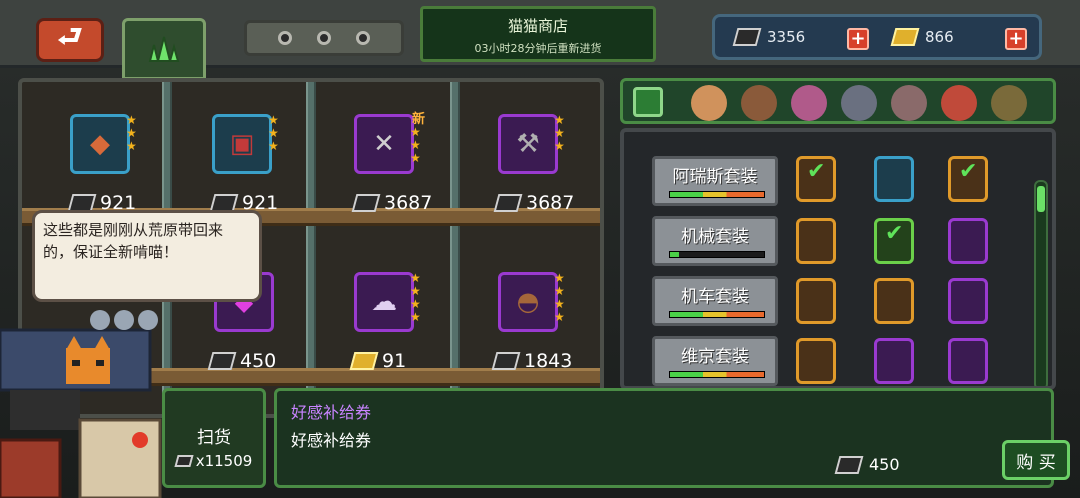 Image resolution: width=1080 pixels, height=498 pixels. Describe the element at coordinates (100, 144) in the screenshot. I see `item-icon: ◆` at that location.